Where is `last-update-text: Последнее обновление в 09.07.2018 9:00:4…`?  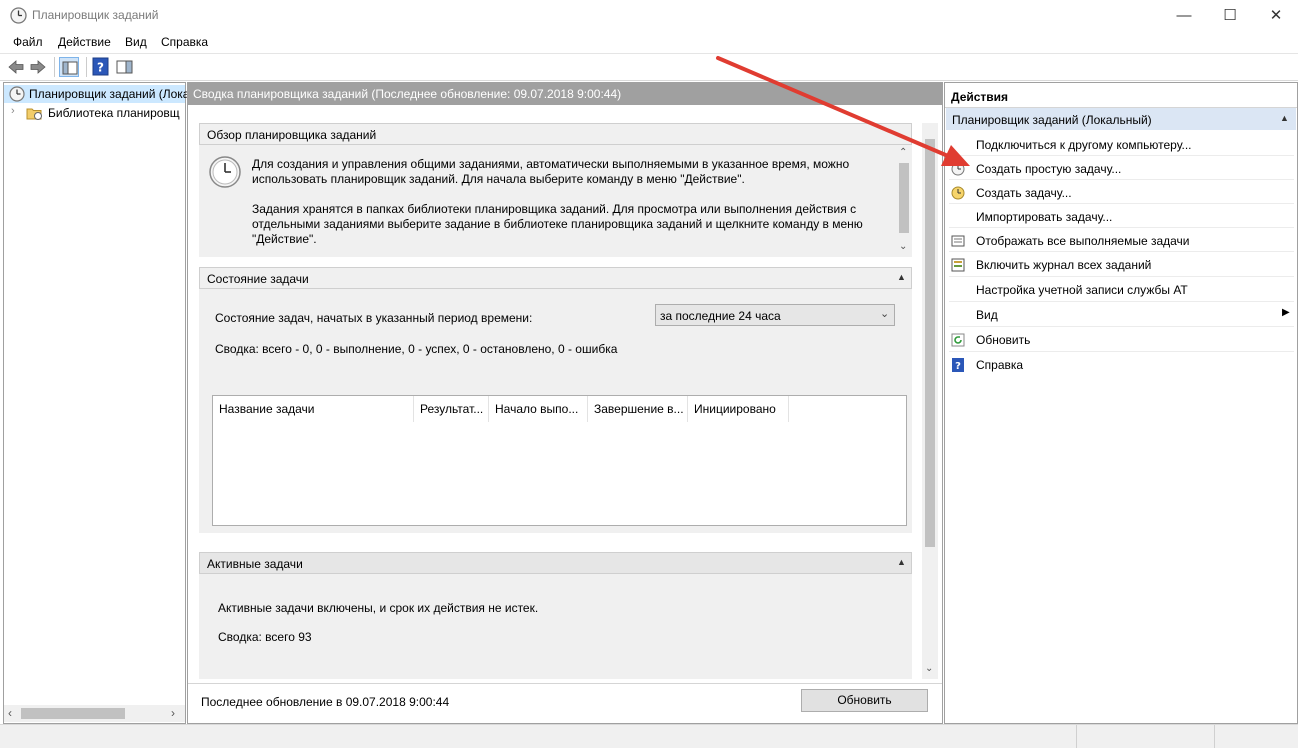
last-update-text: Последнее обновление в 09.07.2018 9:00:4… is located at coordinates (325, 702).